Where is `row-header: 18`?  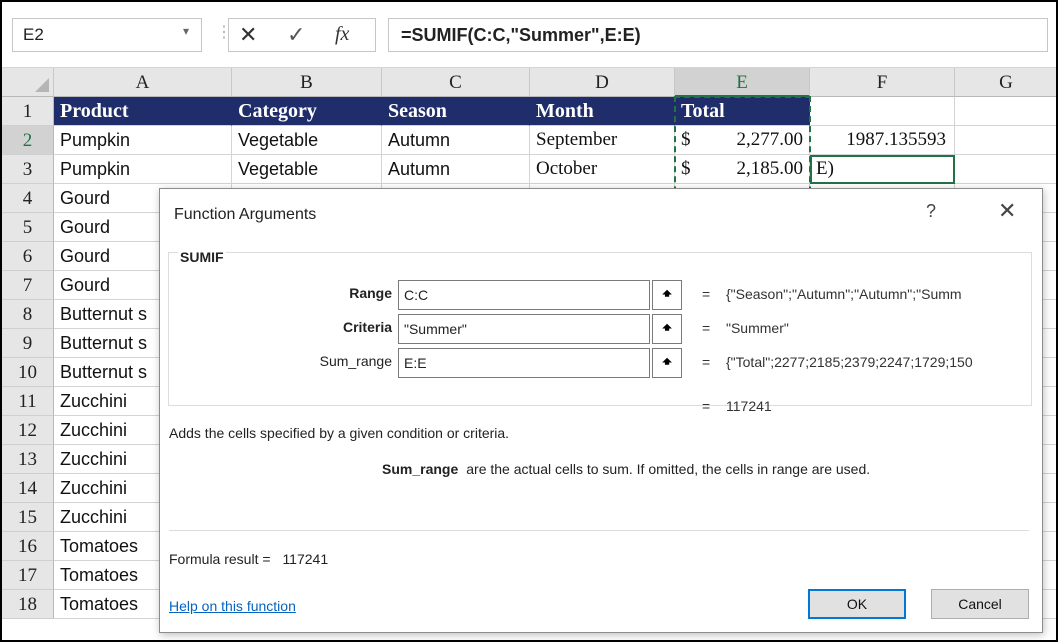 row-header: 18 is located at coordinates (28, 604).